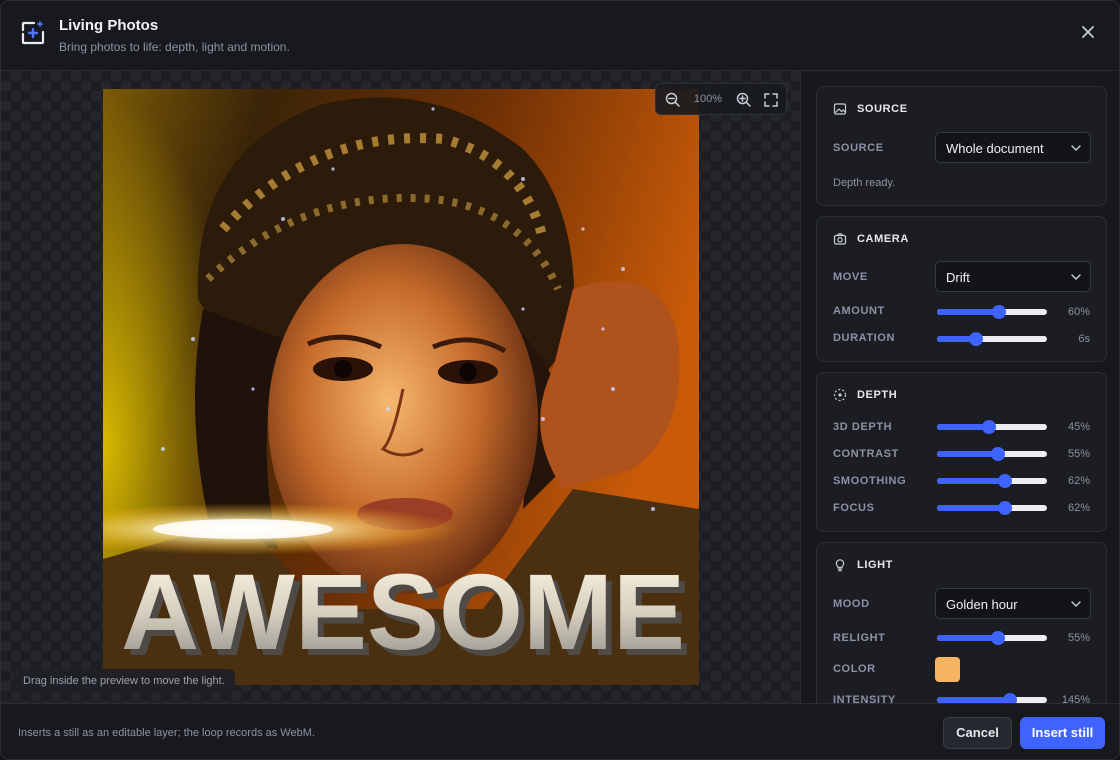 Image resolution: width=1120 pixels, height=760 pixels. Describe the element at coordinates (1088, 32) in the screenshot. I see `close-icon` at that location.